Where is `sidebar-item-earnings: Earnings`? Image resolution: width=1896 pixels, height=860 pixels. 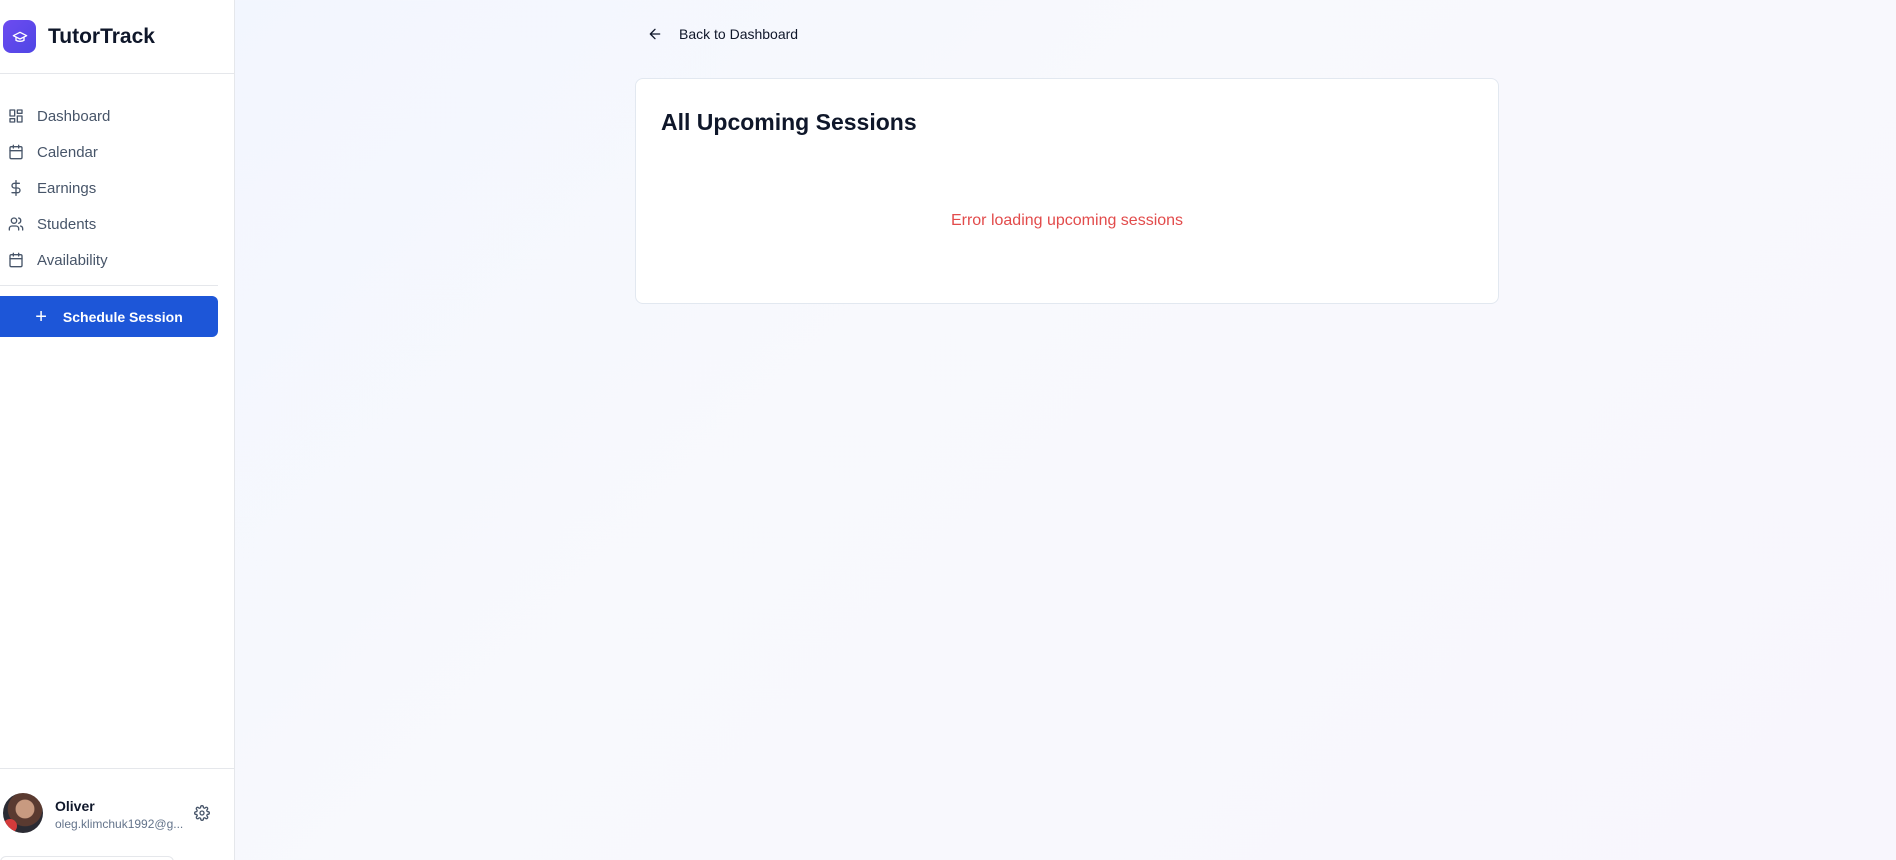 sidebar-item-earnings: Earnings is located at coordinates (117, 188).